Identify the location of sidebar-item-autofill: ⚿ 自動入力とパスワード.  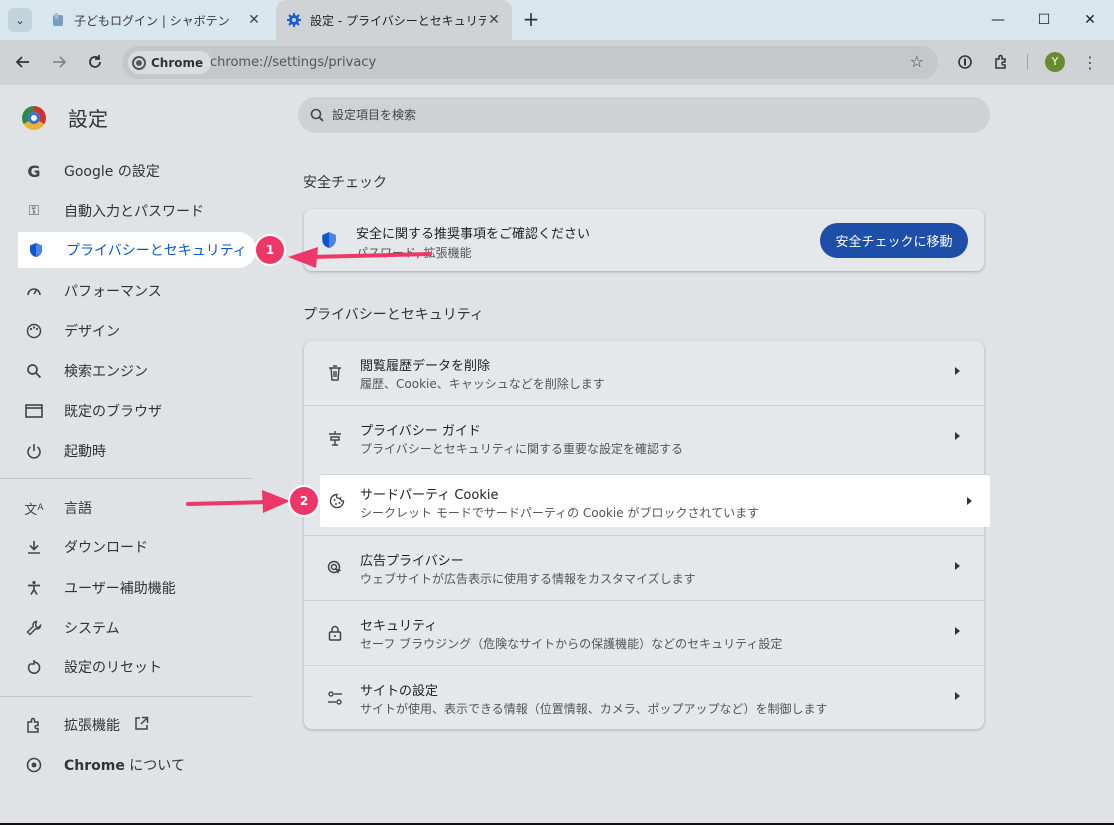
(136, 211).